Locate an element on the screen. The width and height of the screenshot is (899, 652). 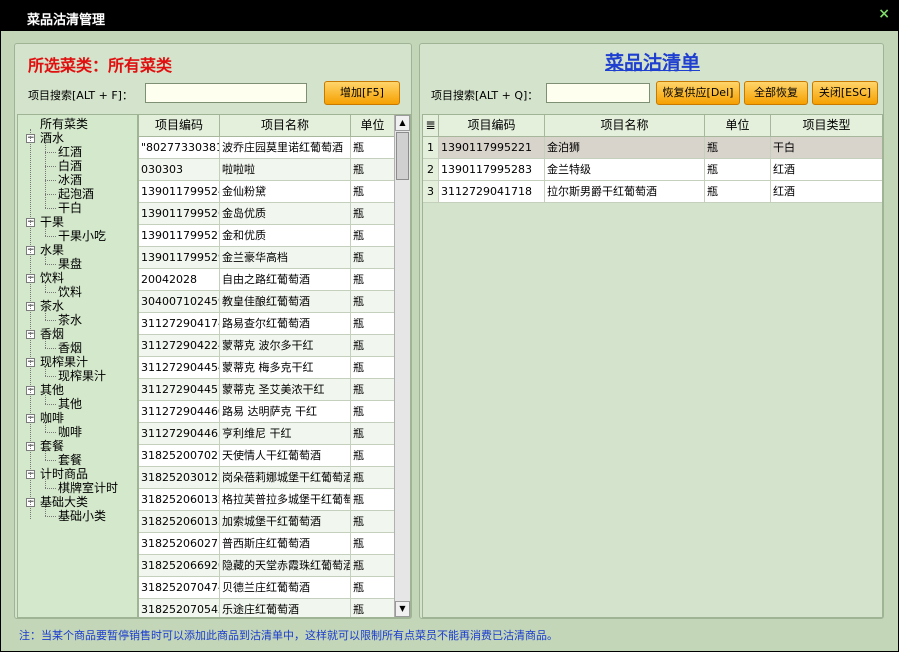
tree-node: 干果小吃 is located at coordinates (82, 236).